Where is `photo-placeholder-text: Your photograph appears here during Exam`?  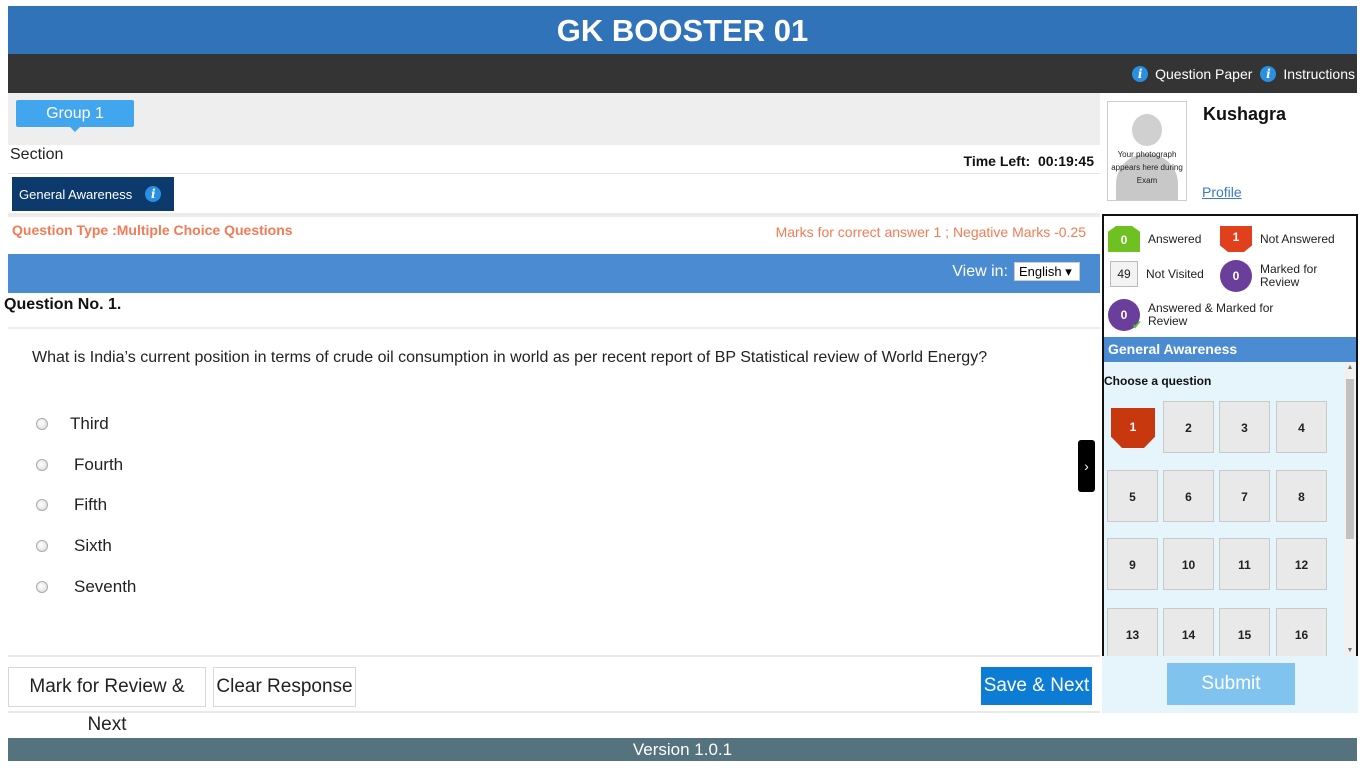
photo-placeholder-text: Your photograph appears here during Exam is located at coordinates (1147, 167).